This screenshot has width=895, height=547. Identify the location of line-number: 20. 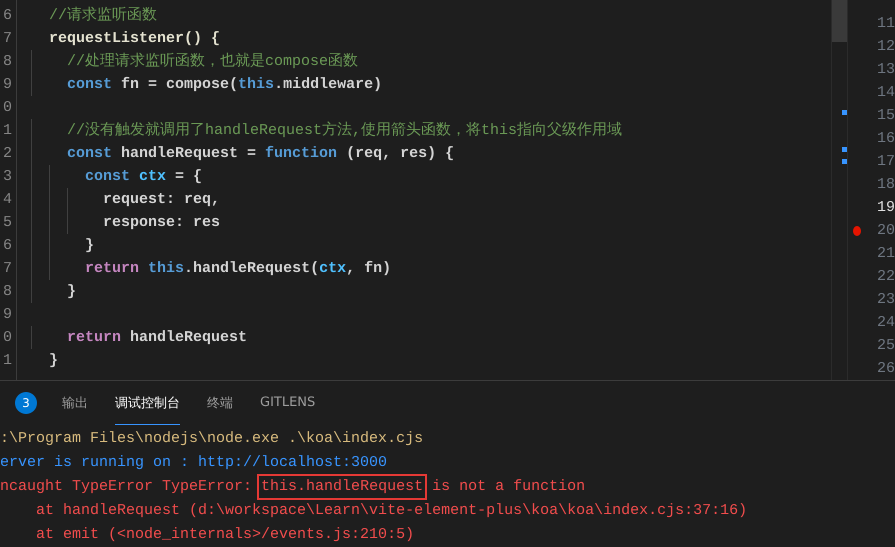
(885, 230).